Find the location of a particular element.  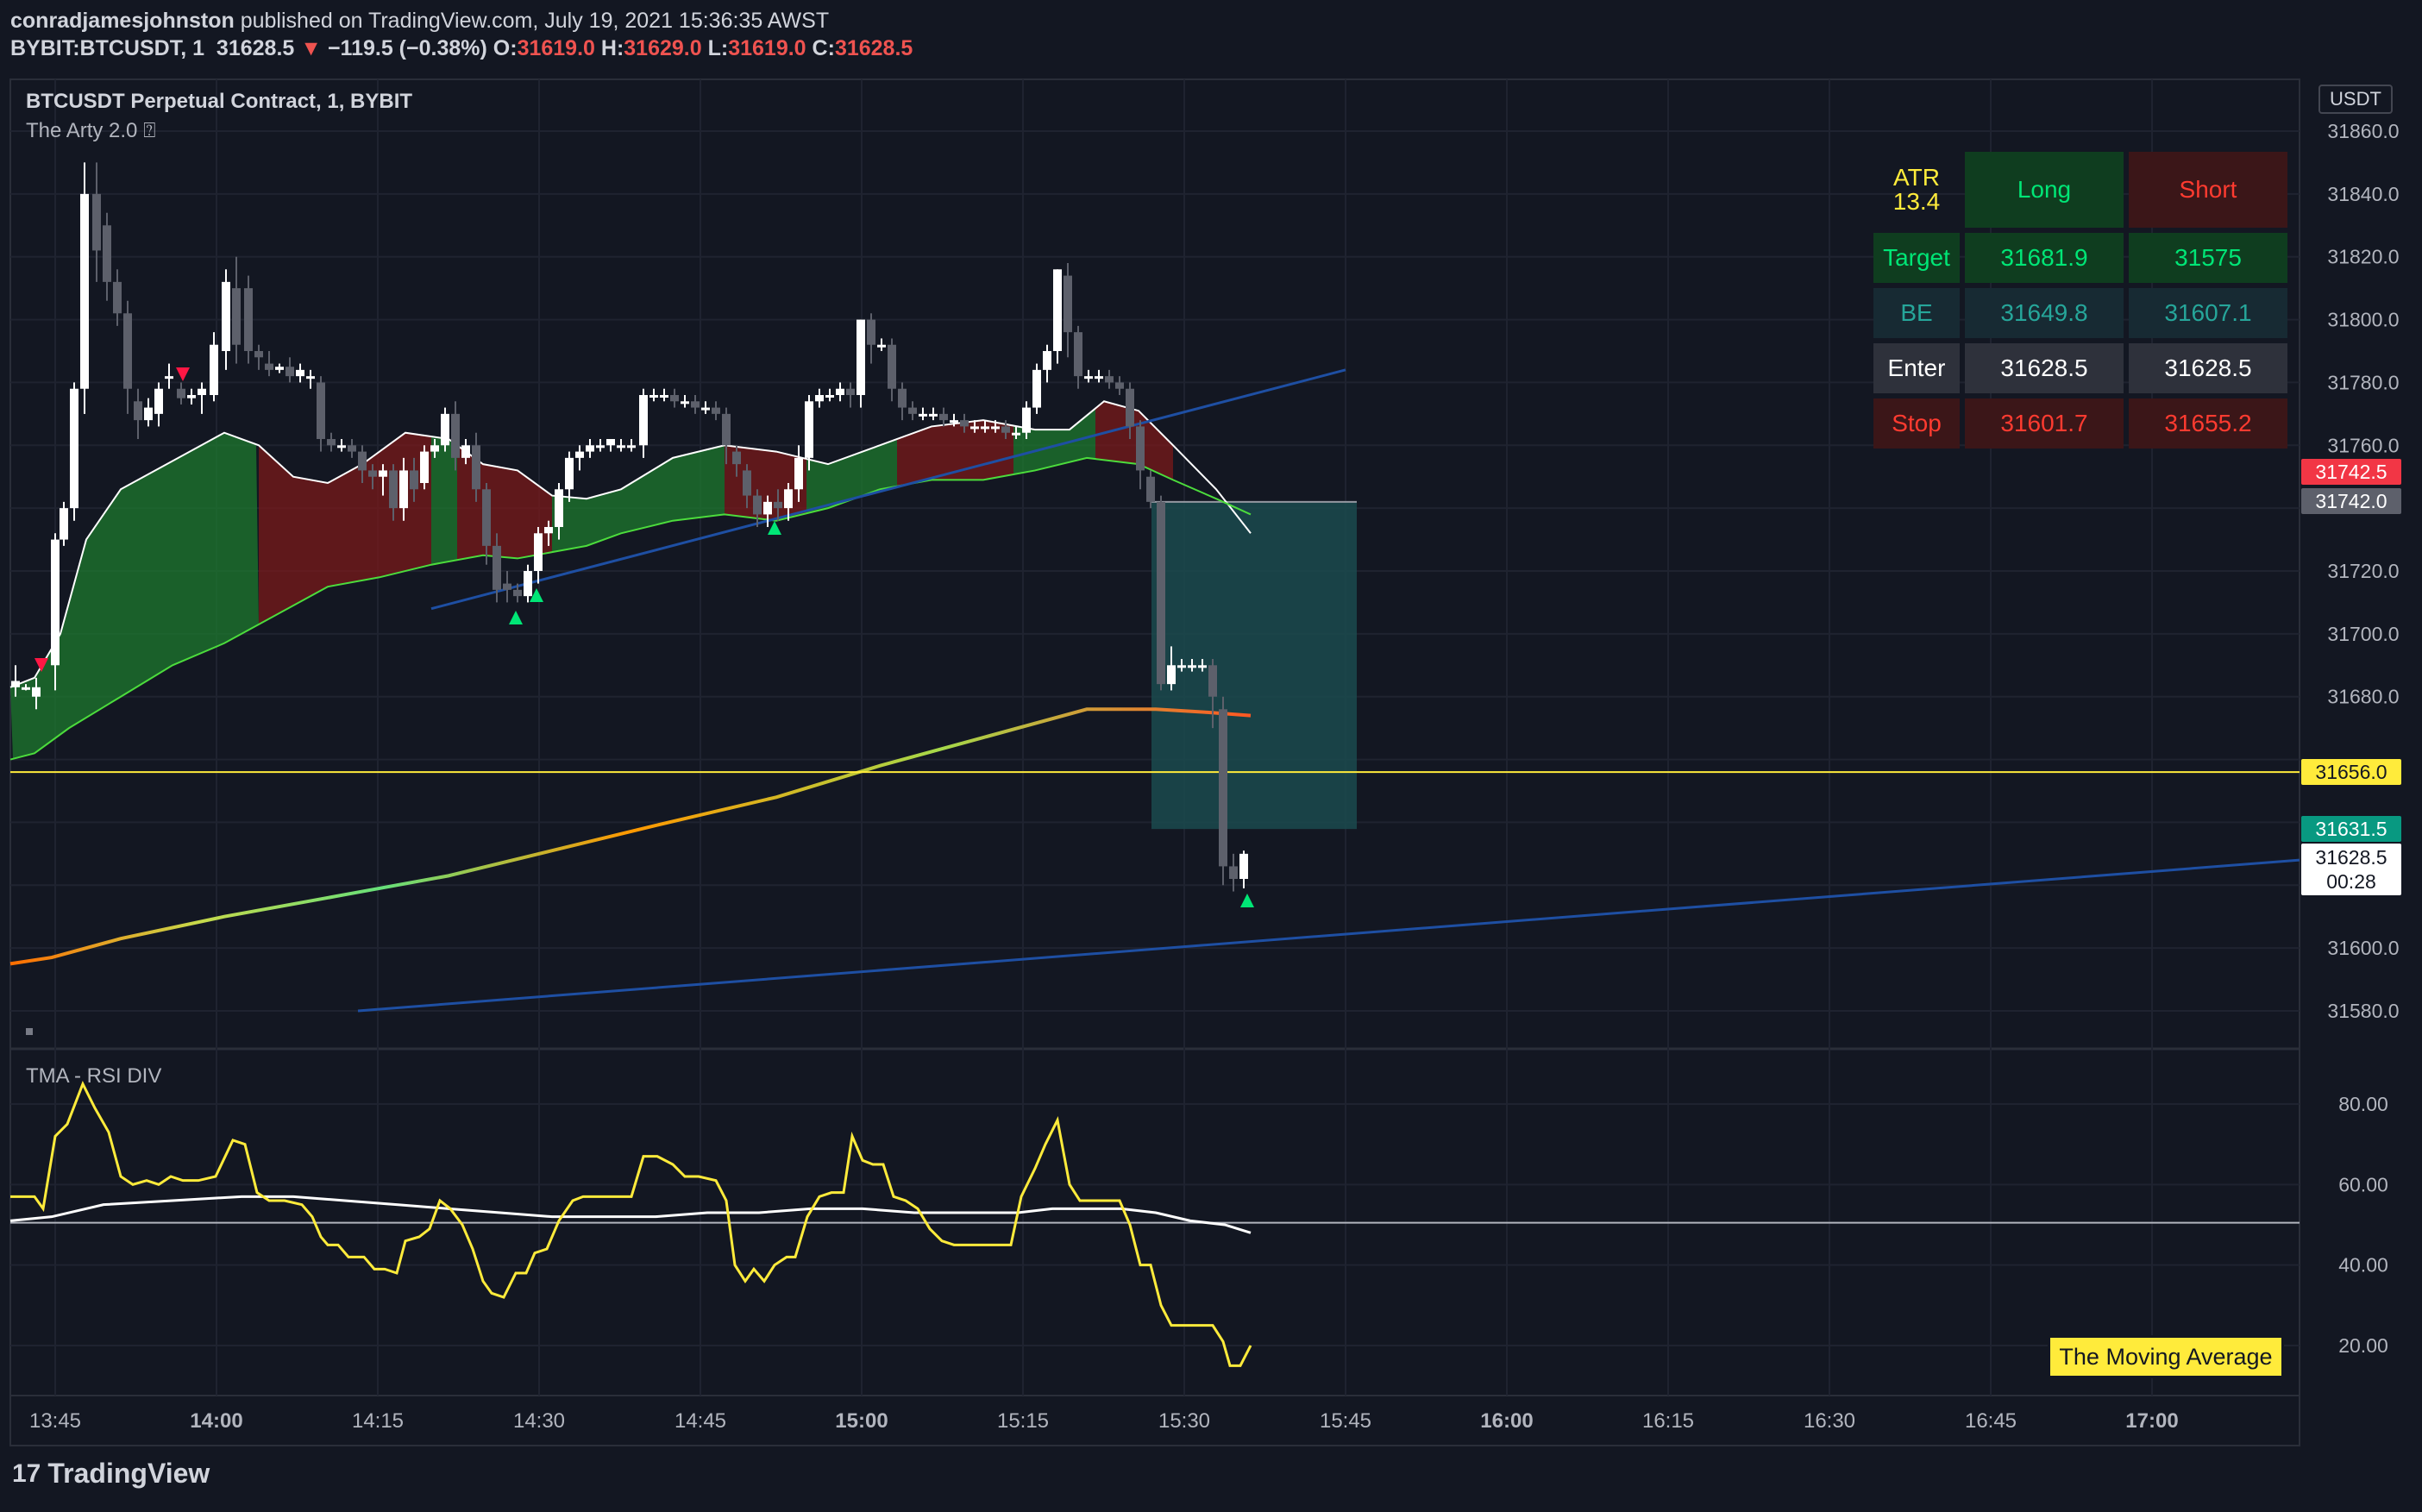

time-axis-label: 14:45 is located at coordinates (700, 1421).